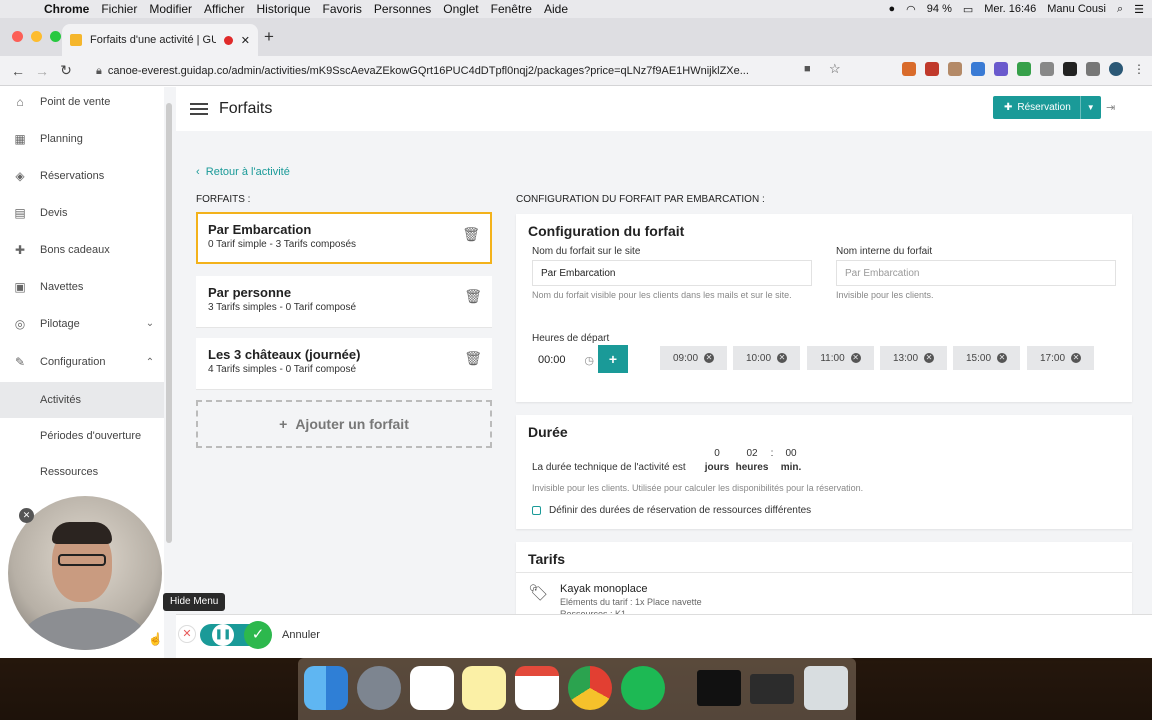 The width and height of the screenshot is (1152, 720). Describe the element at coordinates (1047, 107) in the screenshot. I see `reservation-button: ✚ Réservation ▼` at that location.